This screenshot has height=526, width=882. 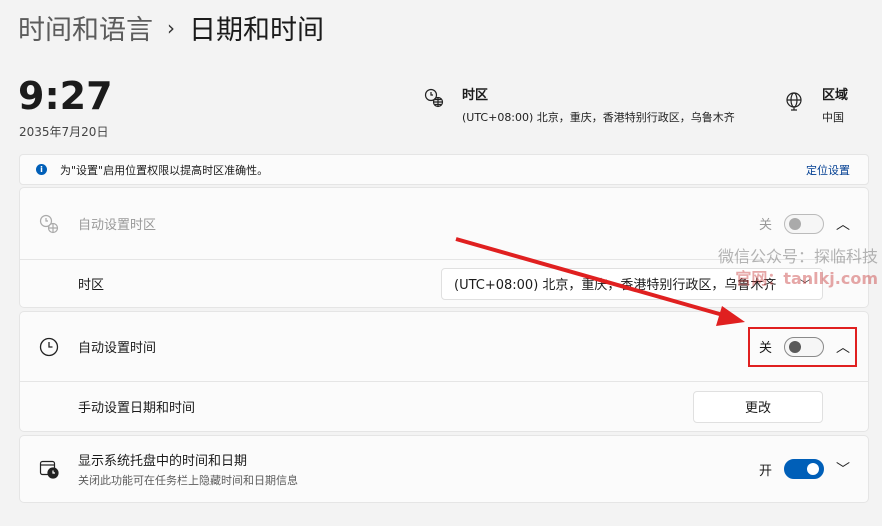 What do you see at coordinates (798, 268) in the screenshot?
I see `watermark: 微信公众号：探临科技 官网：tanlkj.com` at bounding box center [798, 268].